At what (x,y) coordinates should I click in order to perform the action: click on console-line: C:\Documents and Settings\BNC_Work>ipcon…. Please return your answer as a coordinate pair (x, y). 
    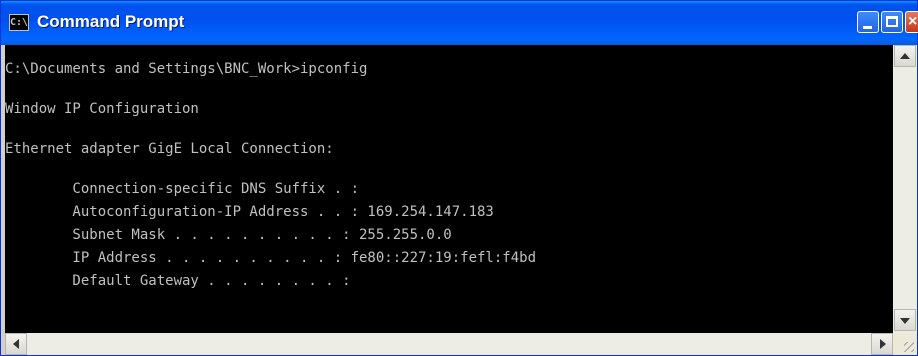
    Looking at the image, I should click on (186, 69).